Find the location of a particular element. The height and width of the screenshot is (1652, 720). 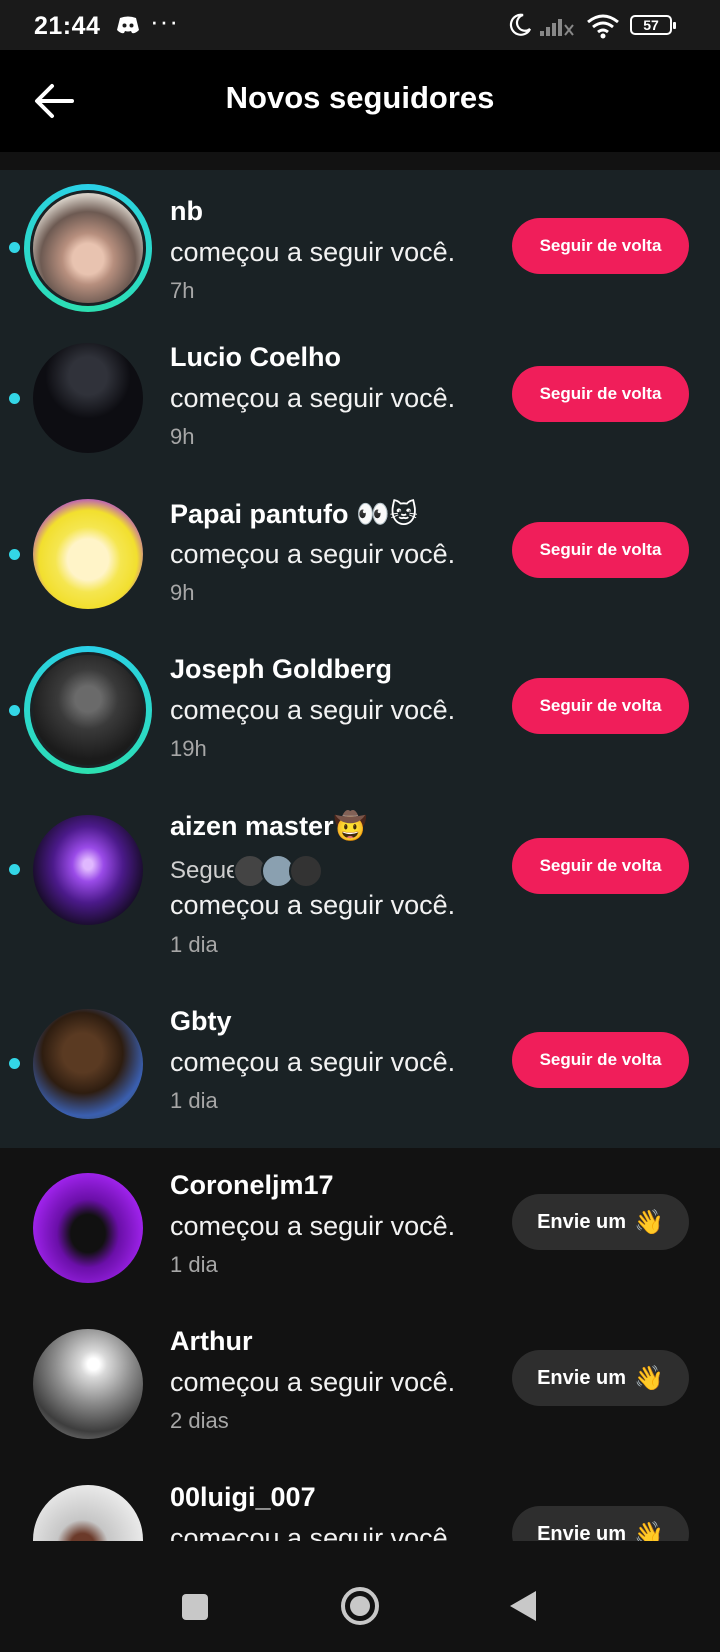

segue-label: Segue is located at coordinates (205, 870).